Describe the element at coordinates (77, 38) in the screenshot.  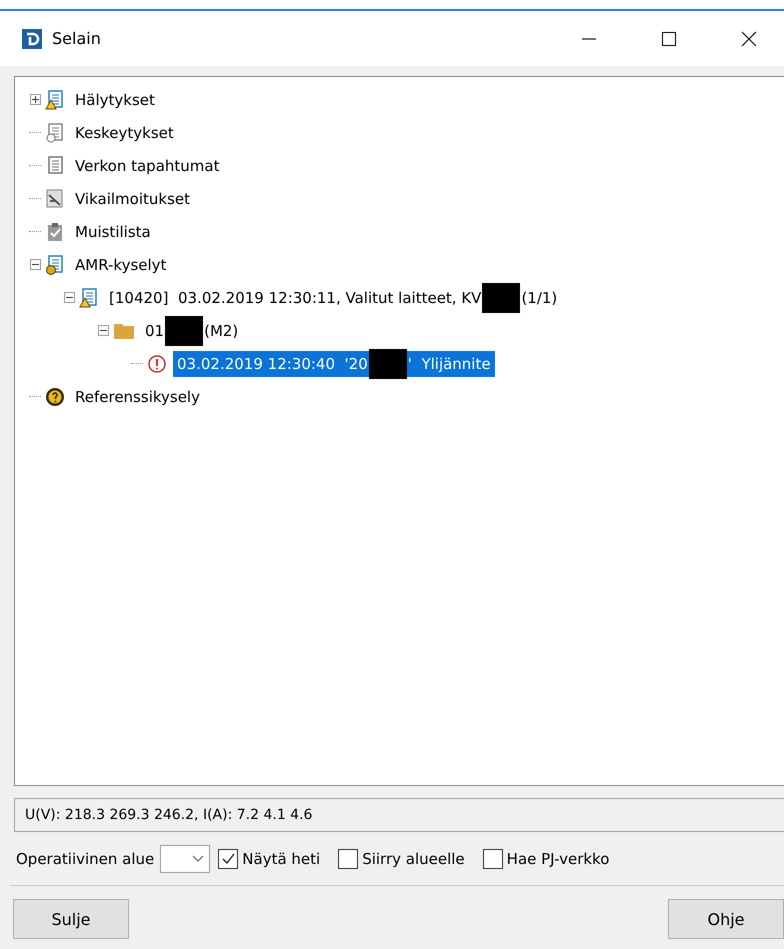
I see `window-title: Selain` at that location.